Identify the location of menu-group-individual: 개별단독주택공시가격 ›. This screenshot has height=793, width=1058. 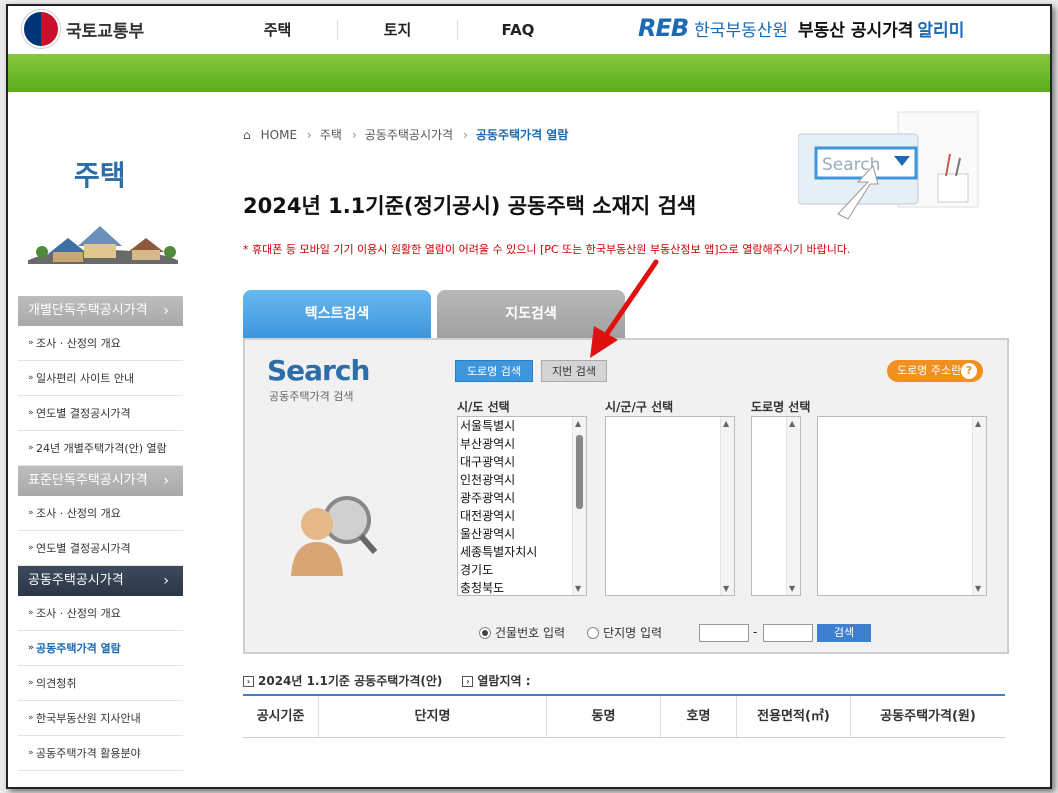
(100, 311).